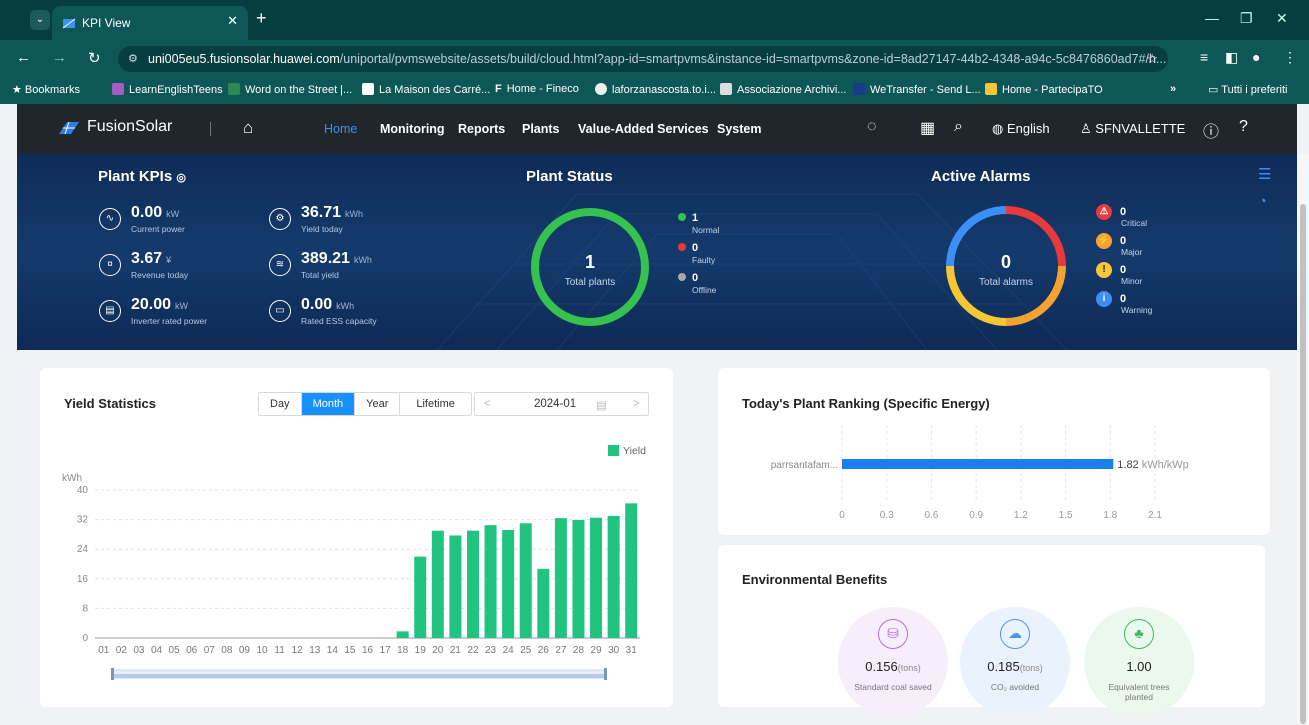  What do you see at coordinates (83, 579) in the screenshot?
I see `y-tick-label: 16` at bounding box center [83, 579].